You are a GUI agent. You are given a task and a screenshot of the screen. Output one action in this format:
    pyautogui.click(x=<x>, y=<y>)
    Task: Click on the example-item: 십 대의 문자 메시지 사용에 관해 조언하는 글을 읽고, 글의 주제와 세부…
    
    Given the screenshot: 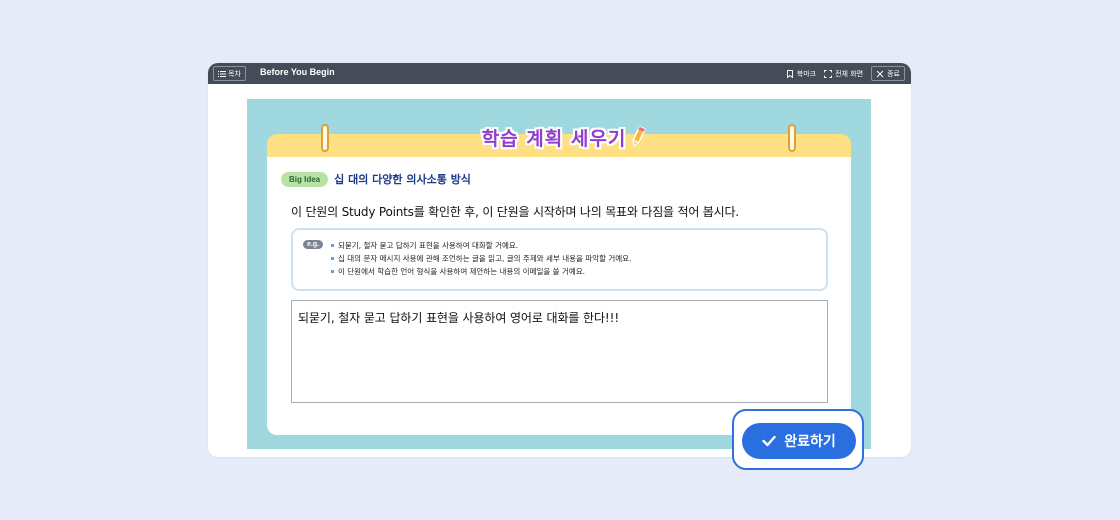 What is the action you would take?
    pyautogui.click(x=481, y=258)
    